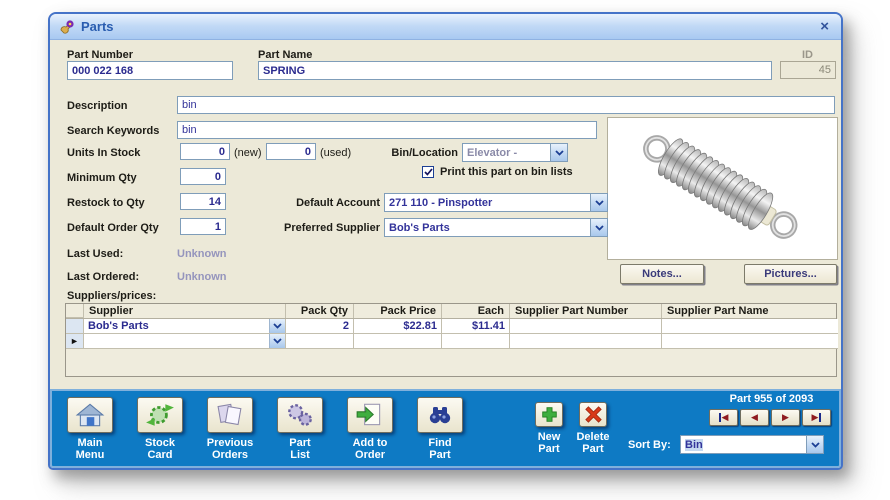  What do you see at coordinates (67, 26) in the screenshot?
I see `app-tools-icon` at bounding box center [67, 26].